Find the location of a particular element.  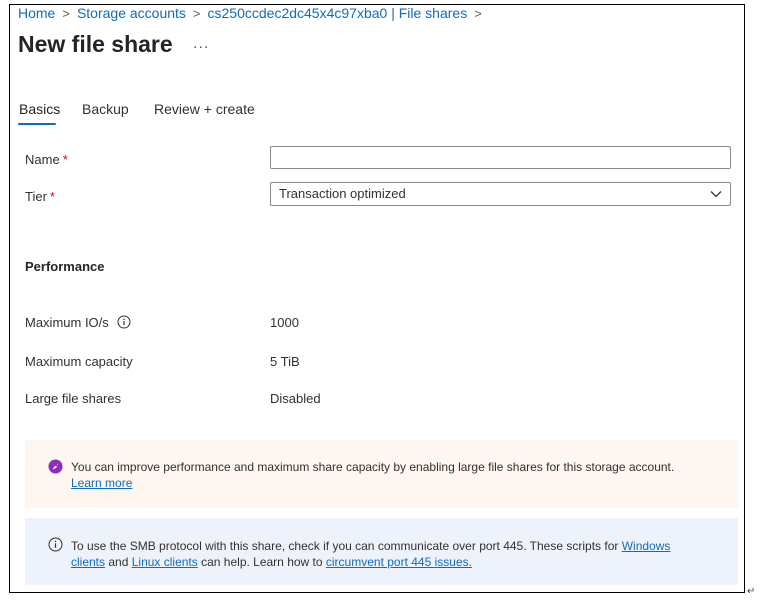

max-io-label: Maximum IO/s is located at coordinates (67, 322).